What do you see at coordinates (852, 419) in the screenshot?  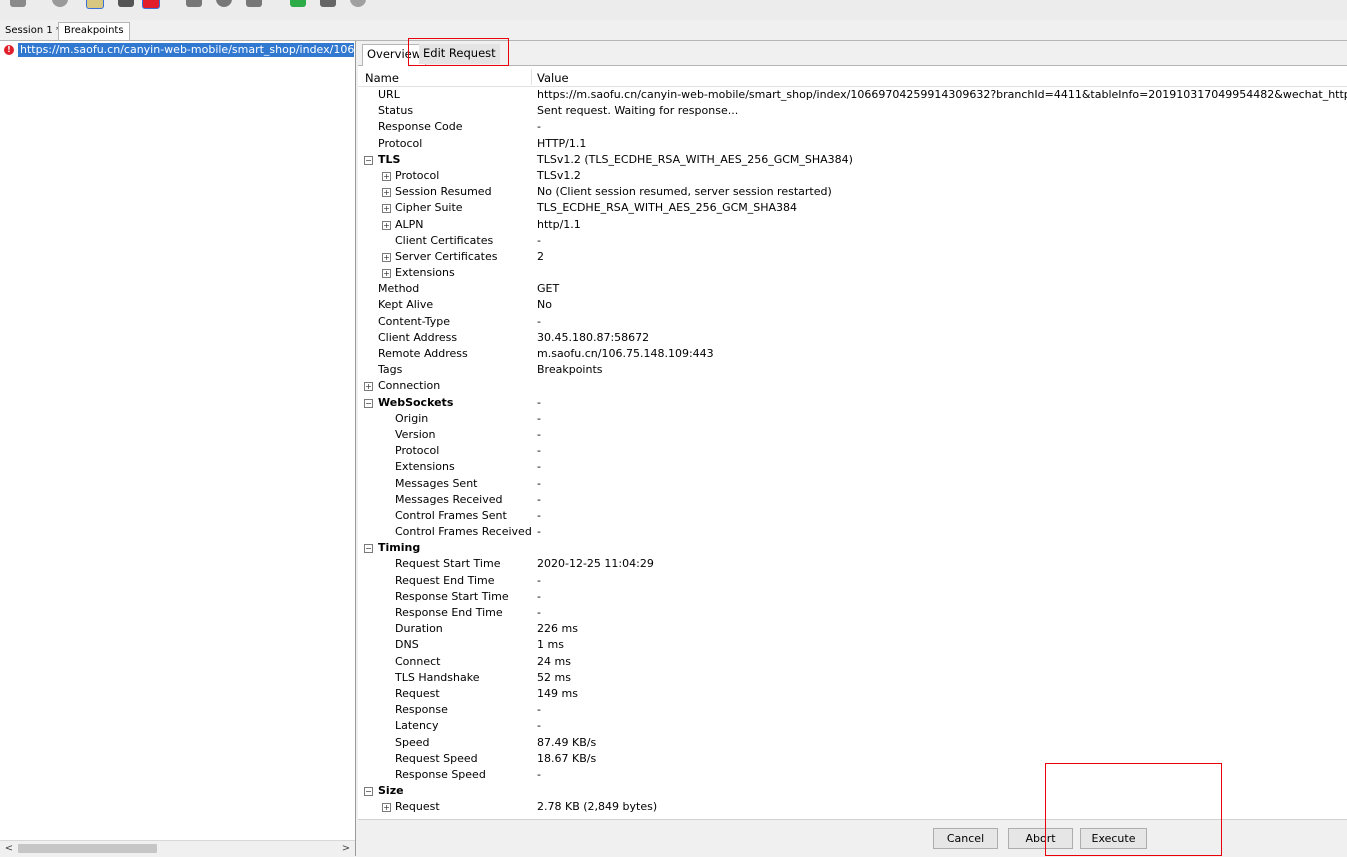 I see `table-row: Origin -` at bounding box center [852, 419].